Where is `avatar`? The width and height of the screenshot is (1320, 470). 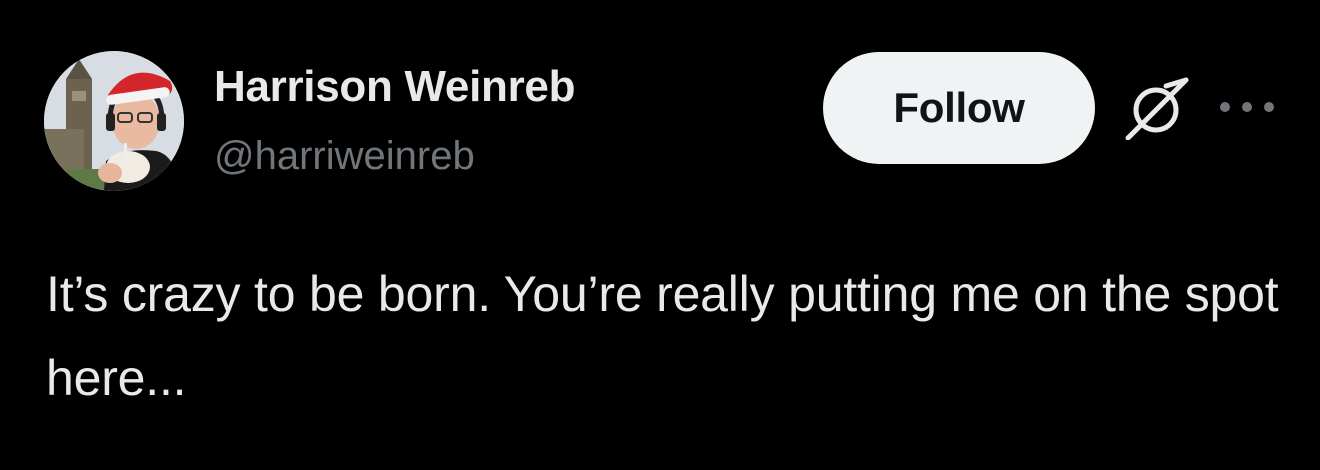 avatar is located at coordinates (114, 121).